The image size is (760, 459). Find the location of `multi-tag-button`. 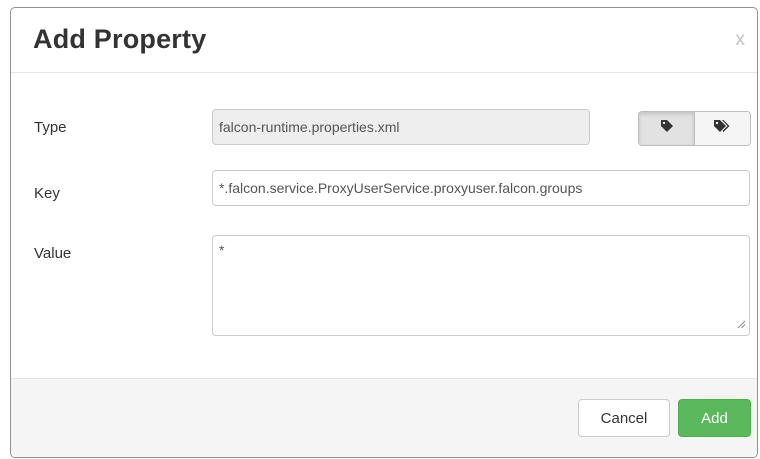

multi-tag-button is located at coordinates (722, 128).